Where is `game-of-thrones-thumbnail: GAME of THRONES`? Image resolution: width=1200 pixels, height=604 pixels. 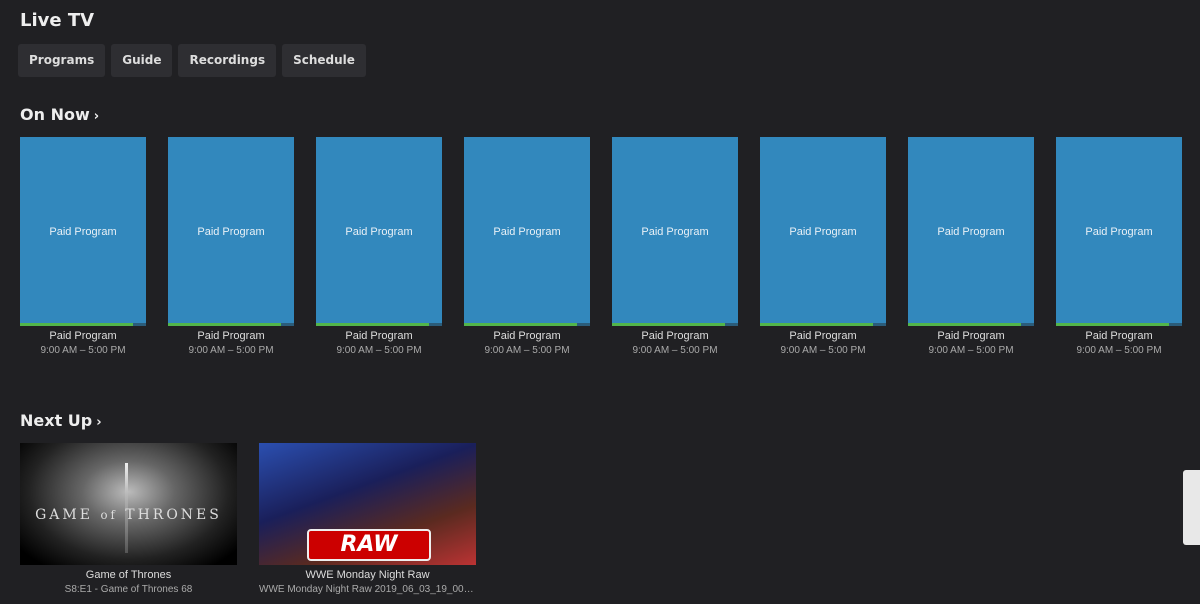
game-of-thrones-thumbnail: GAME of THRONES is located at coordinates (128, 504).